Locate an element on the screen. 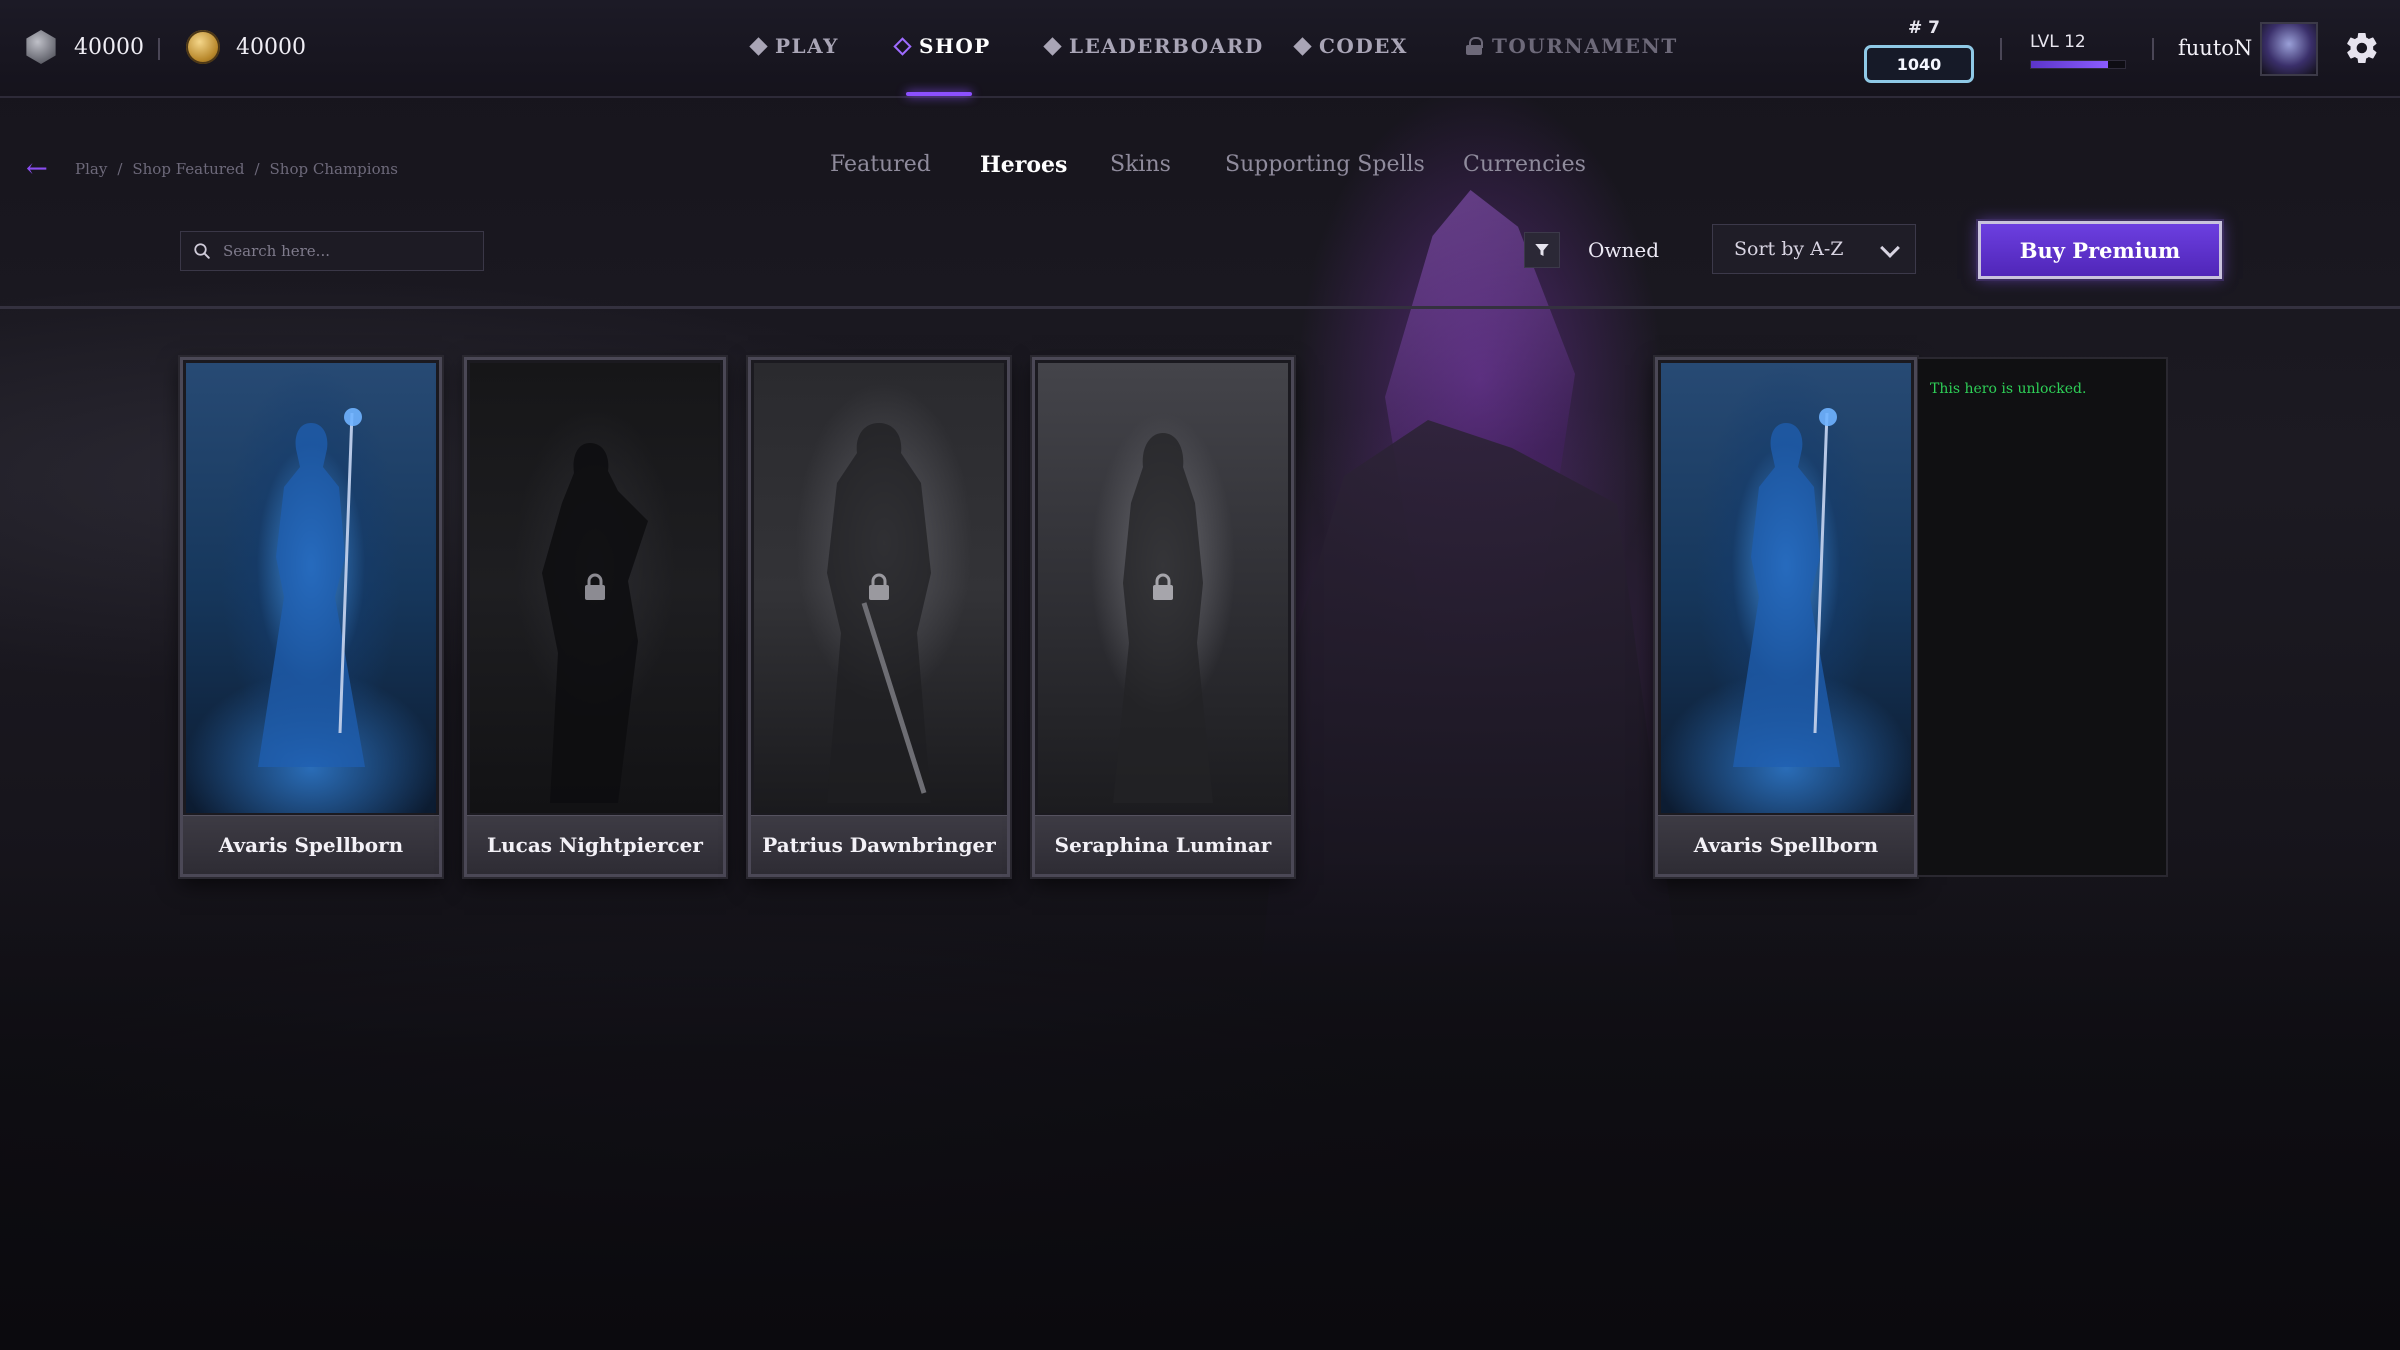 This screenshot has width=2400, height=1350. hero-card-avaris-spellborn: Avaris Spellborn is located at coordinates (311, 617).